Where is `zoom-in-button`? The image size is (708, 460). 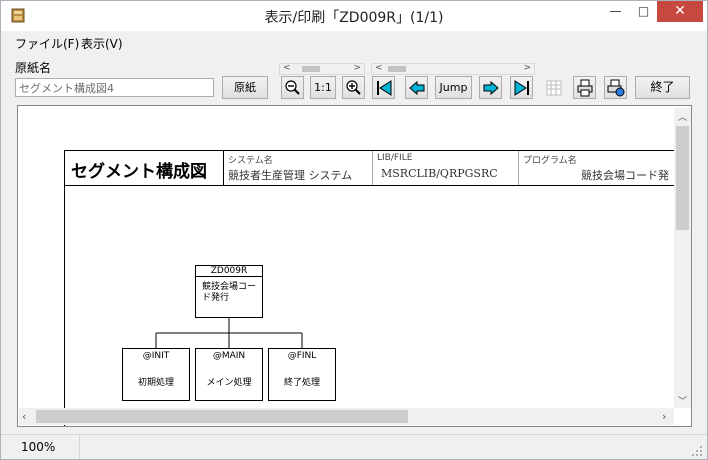
zoom-in-button is located at coordinates (353, 87).